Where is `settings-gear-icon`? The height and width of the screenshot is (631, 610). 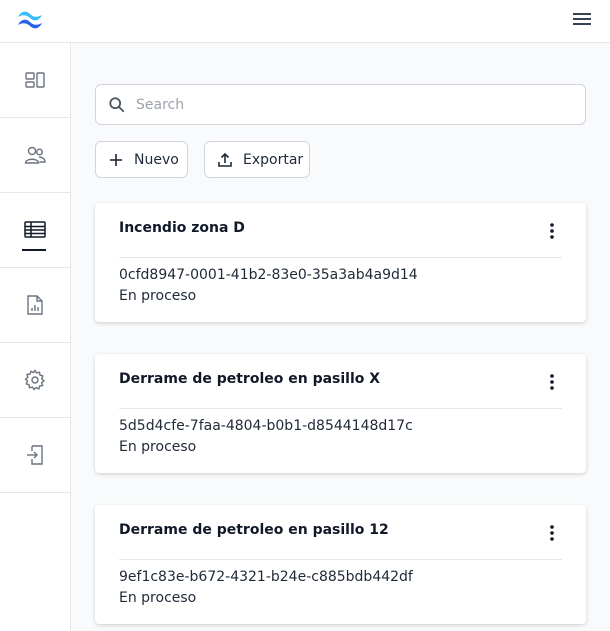
settings-gear-icon is located at coordinates (35, 380).